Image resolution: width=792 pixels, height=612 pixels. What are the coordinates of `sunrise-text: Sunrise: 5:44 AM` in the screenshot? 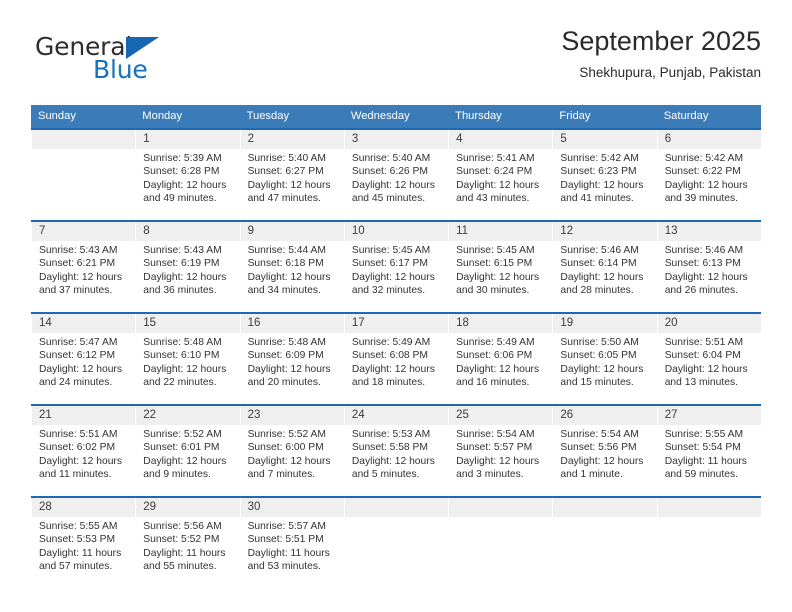 It's located at (286, 250).